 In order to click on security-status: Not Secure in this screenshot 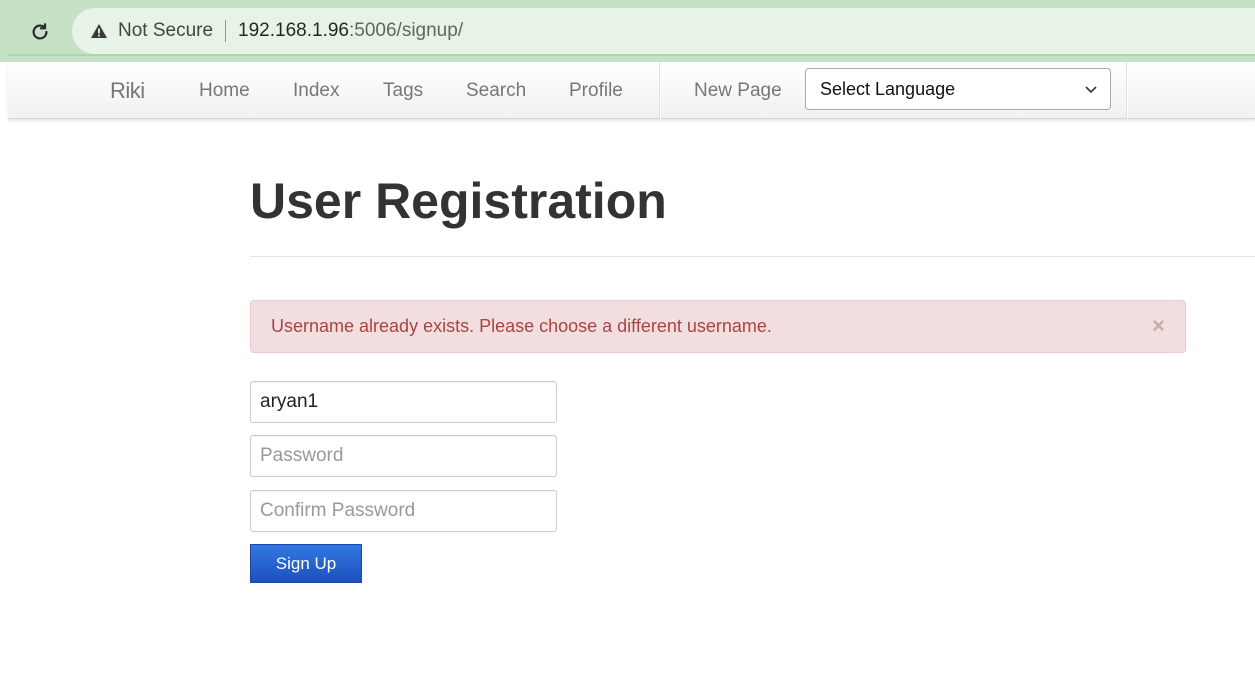, I will do `click(165, 31)`.